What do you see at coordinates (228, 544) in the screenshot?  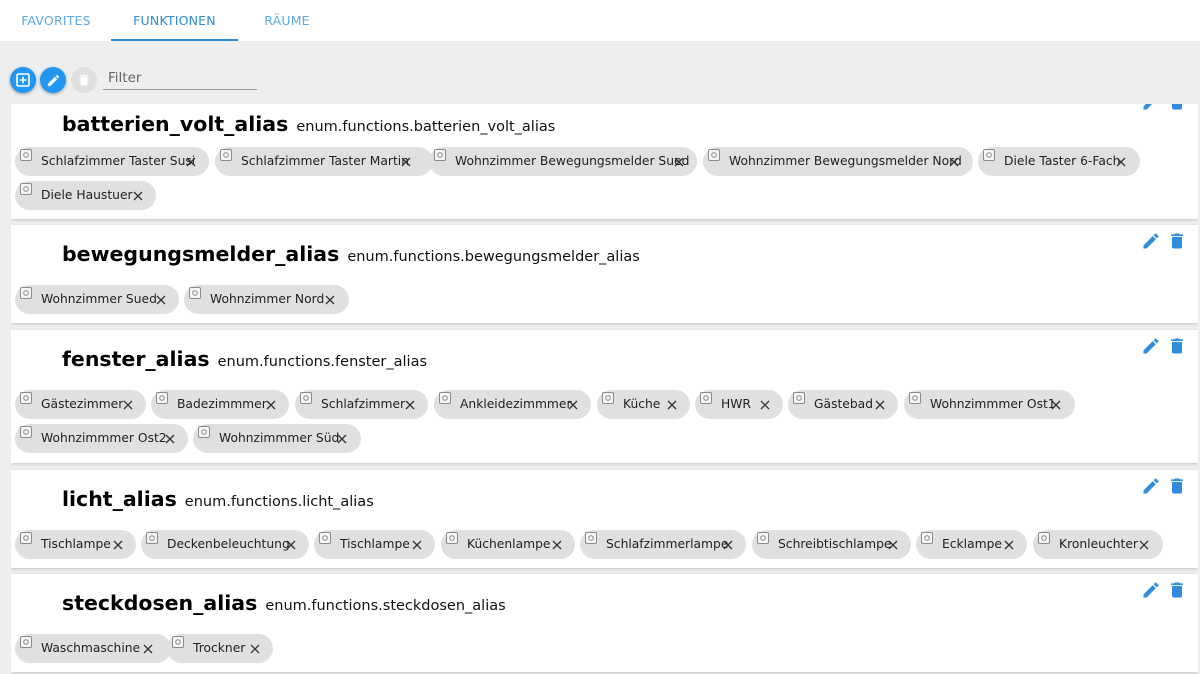 I see `chip-label: Deckenbeleuchtung` at bounding box center [228, 544].